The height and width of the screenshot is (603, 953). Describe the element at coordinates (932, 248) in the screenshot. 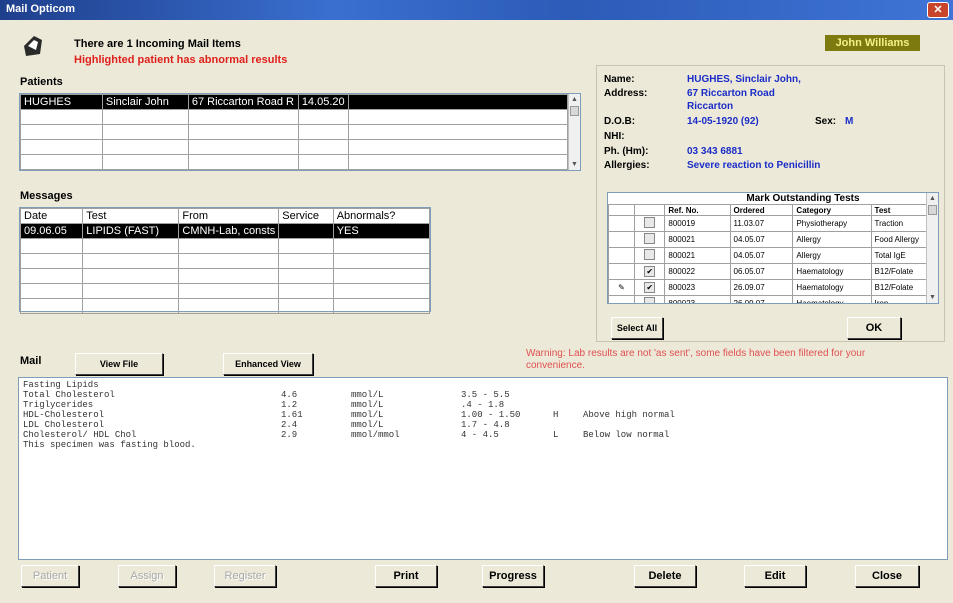

I see `outstanding-scrollbar: ▲ ▼` at that location.